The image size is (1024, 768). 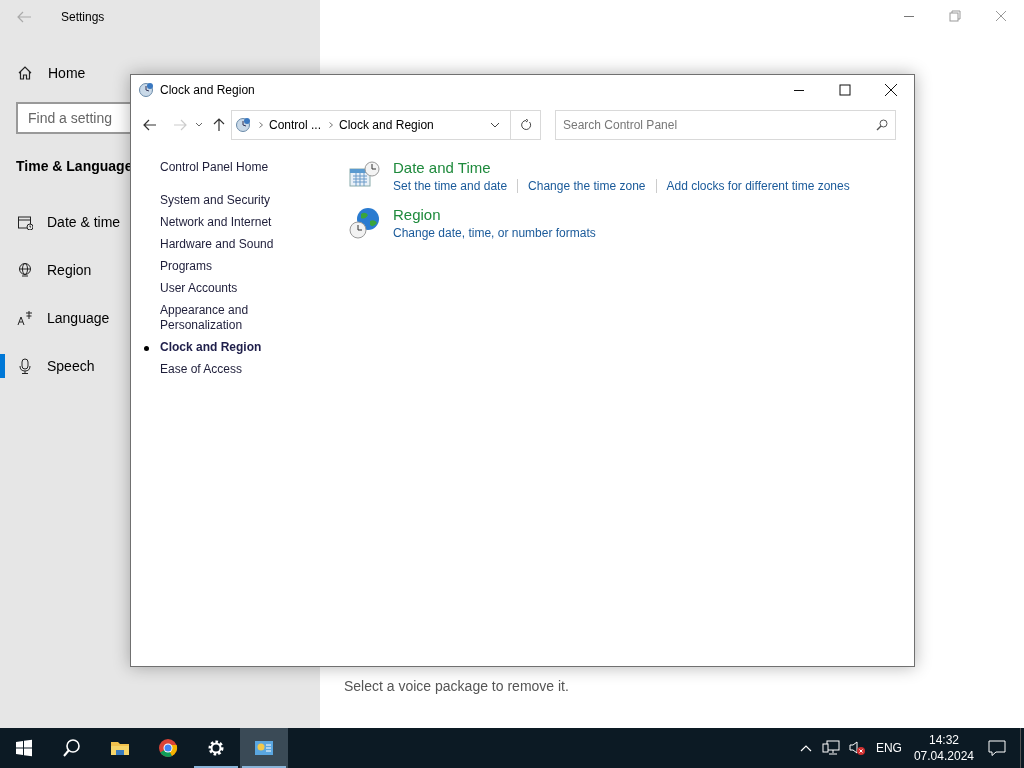 I want to click on gear-icon, so click(x=216, y=748).